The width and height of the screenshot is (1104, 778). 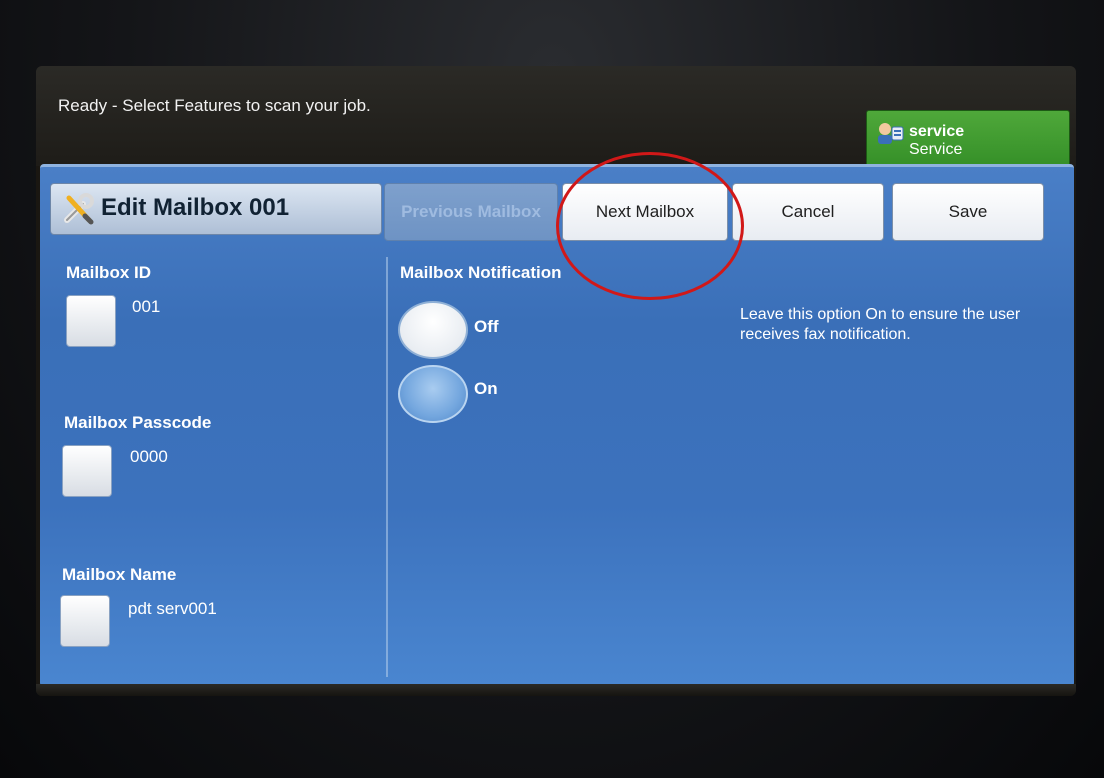 I want to click on mailbox-name-value: pdt serv001, so click(x=172, y=608).